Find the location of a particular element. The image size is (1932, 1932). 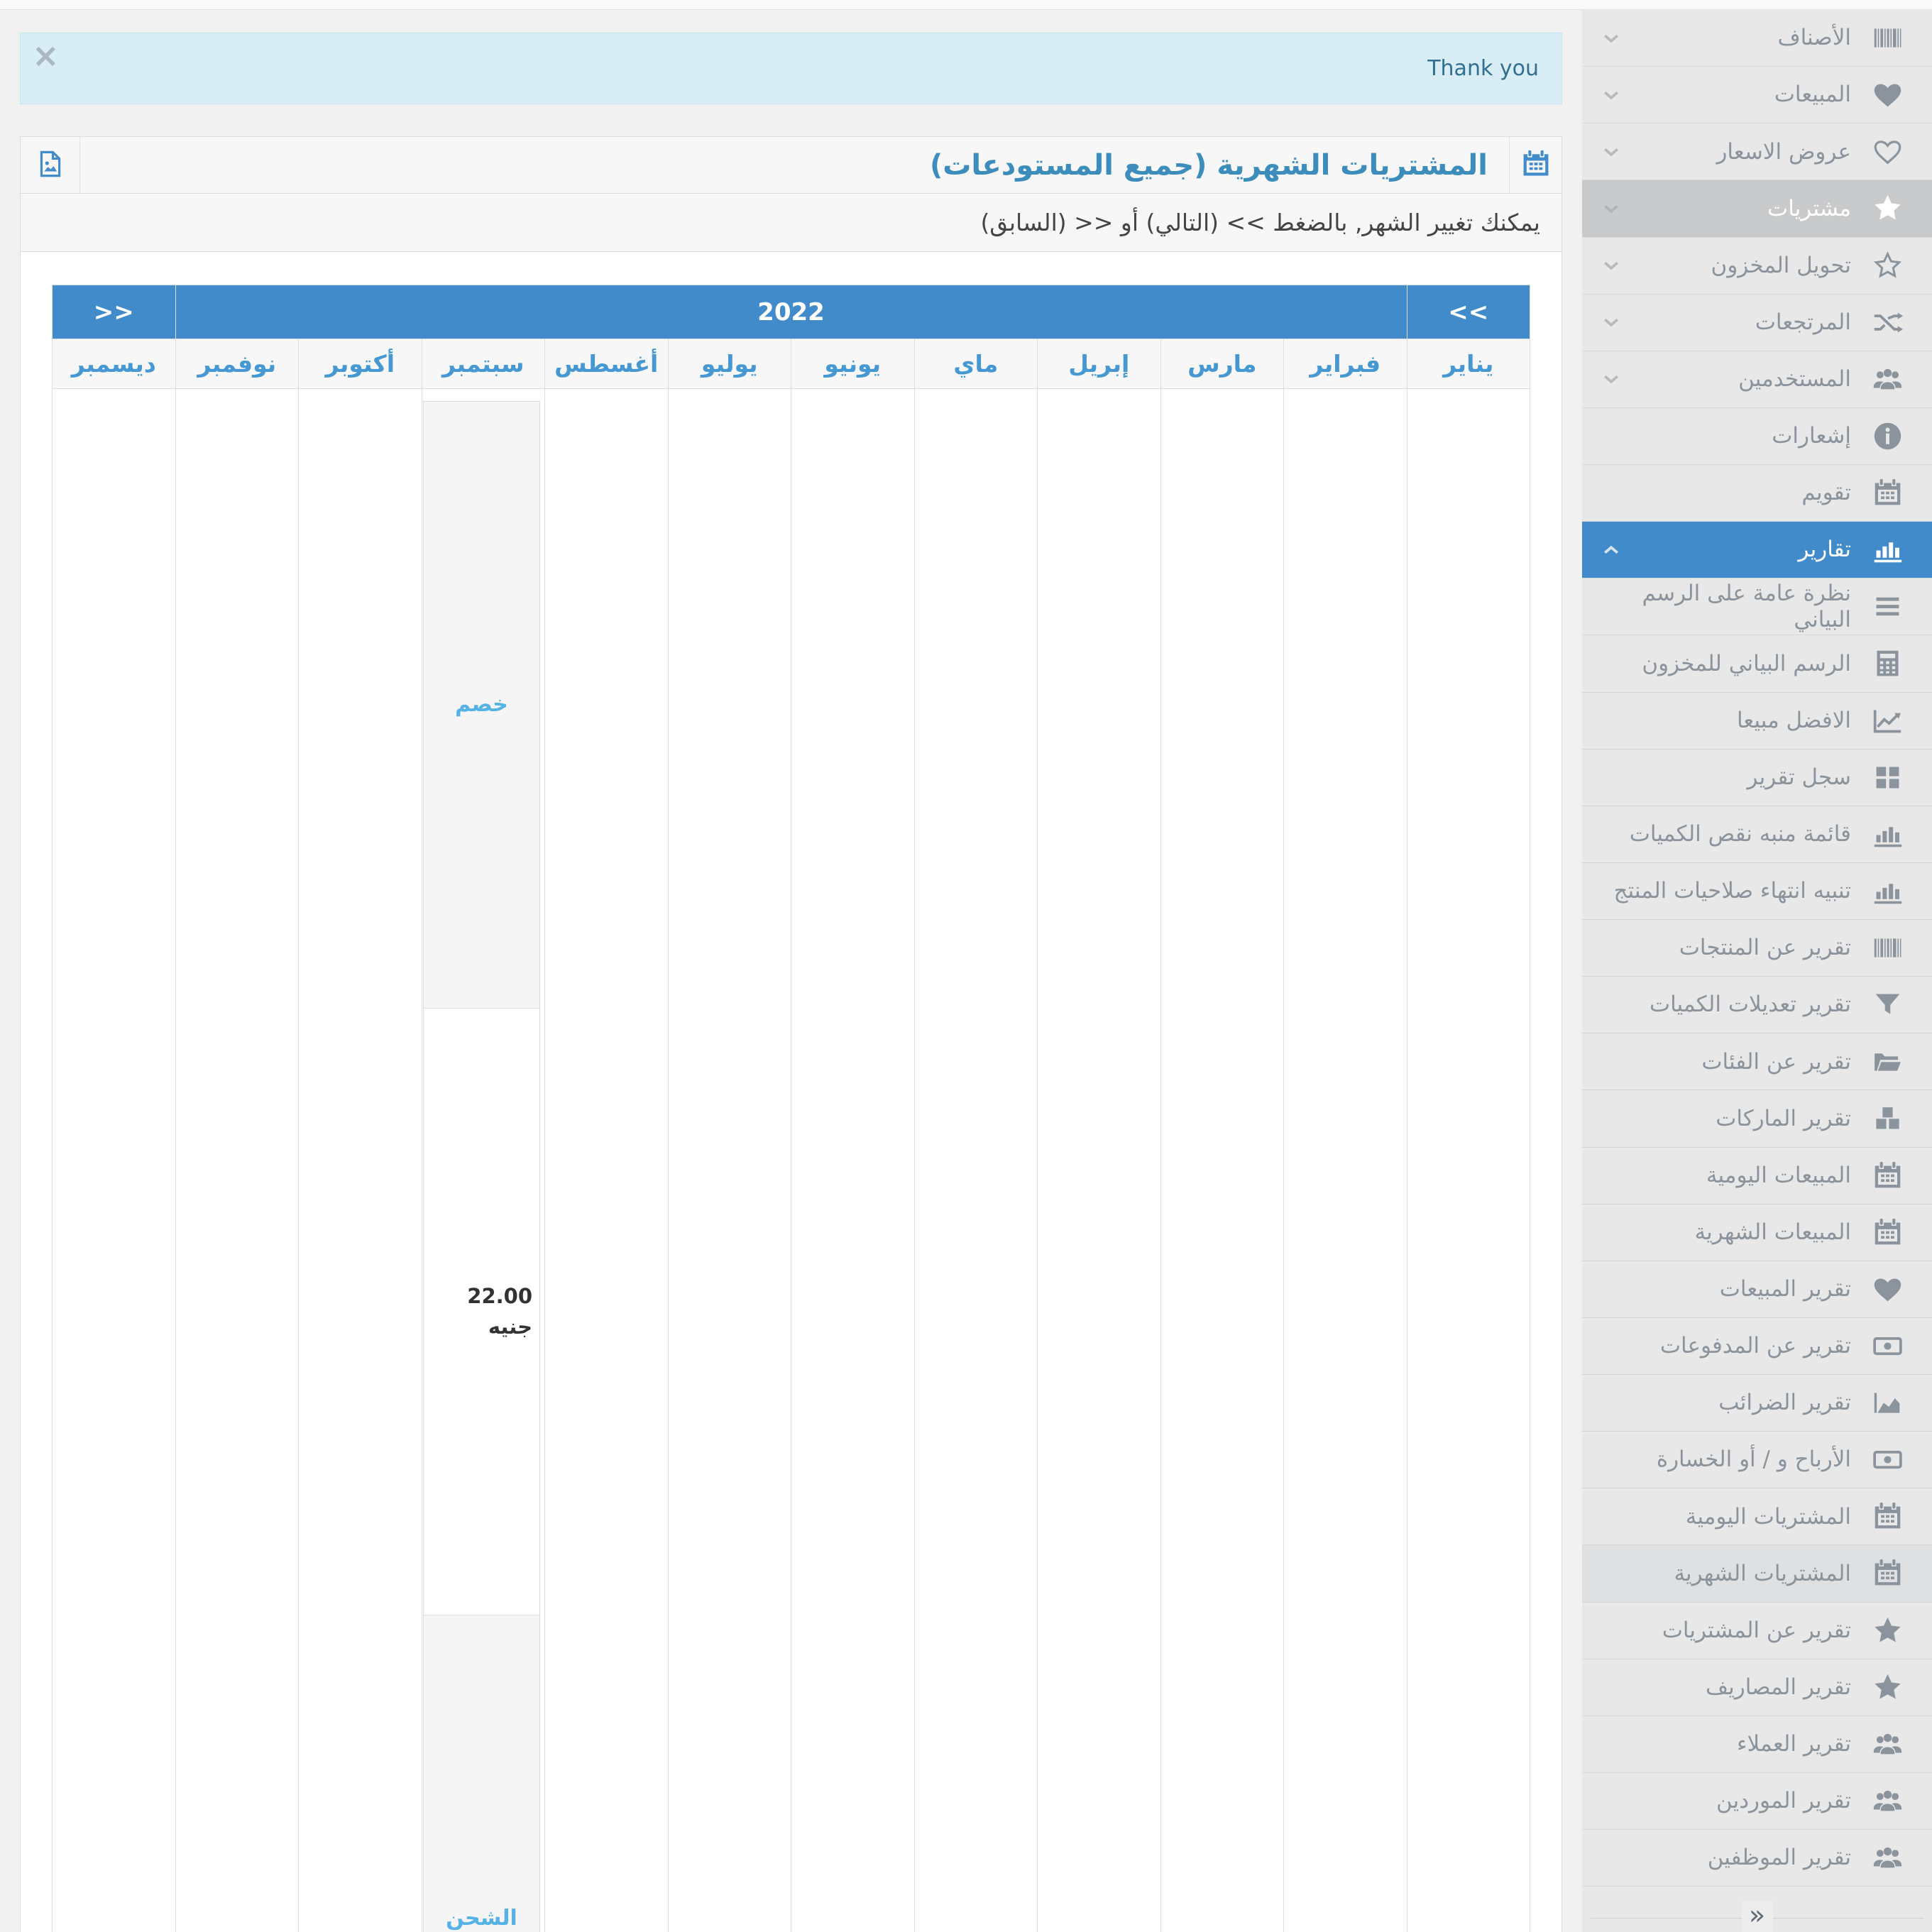

sidebar-item-27: المشتريات اليومية is located at coordinates (1757, 1517).